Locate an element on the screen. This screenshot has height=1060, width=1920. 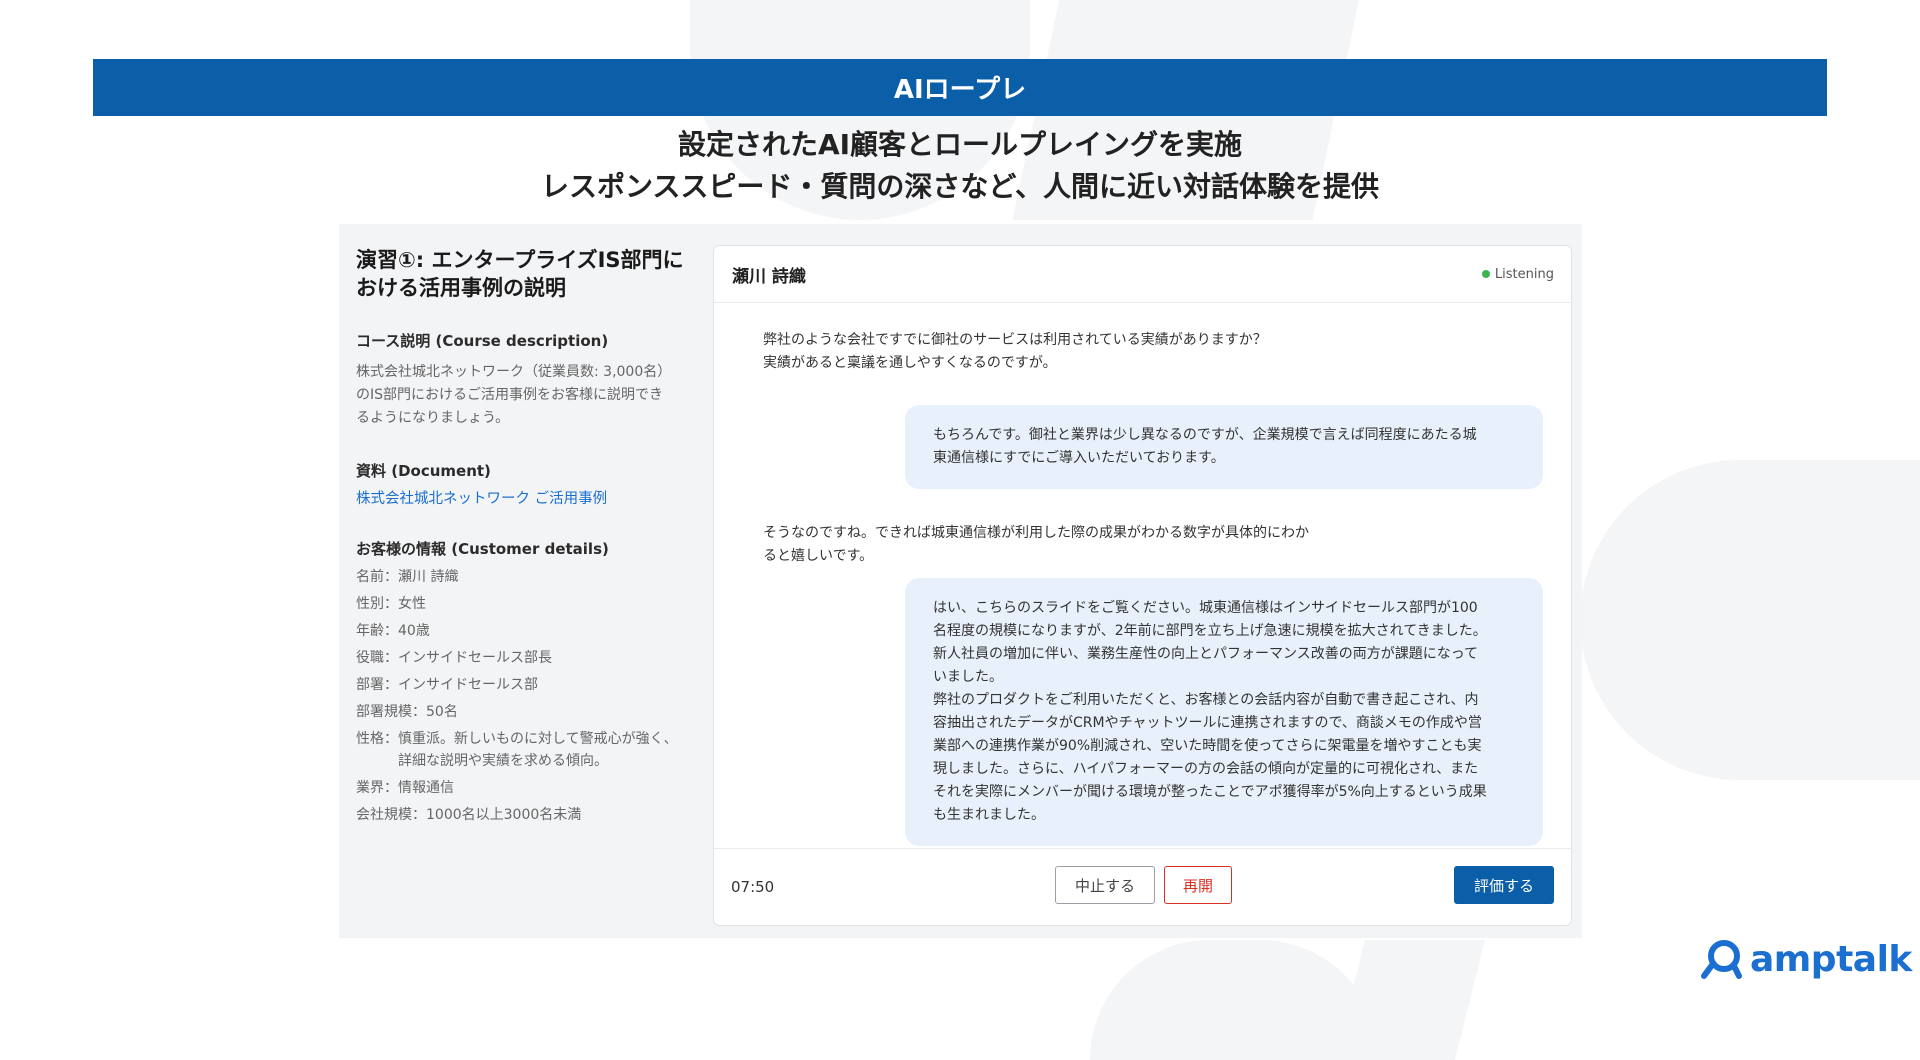
amptalk-logo-icon is located at coordinates (1721, 959).